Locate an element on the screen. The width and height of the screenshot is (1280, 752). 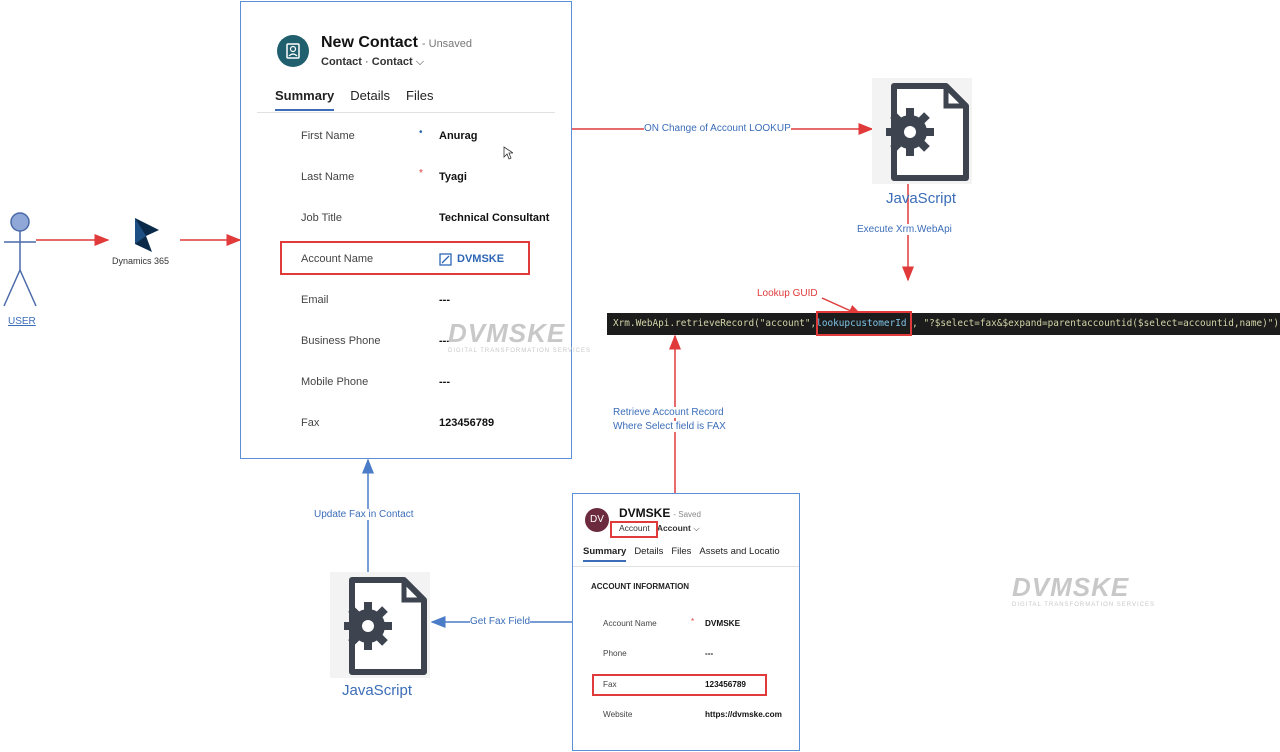
field-job-title: Job Title Technical Consultant is located at coordinates (426, 222).